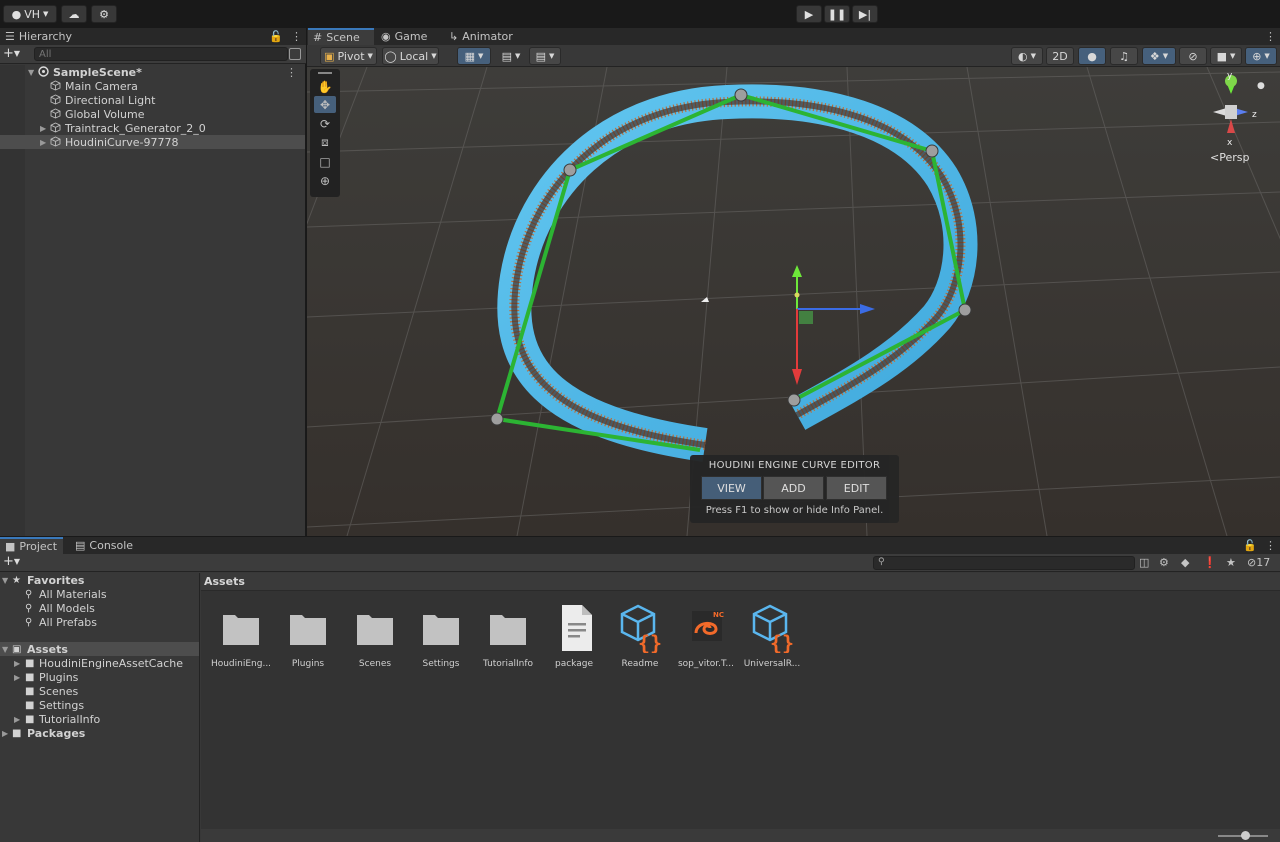 This screenshot has height=842, width=1280. I want to click on tree-item-label: All Materials, so click(73, 594).